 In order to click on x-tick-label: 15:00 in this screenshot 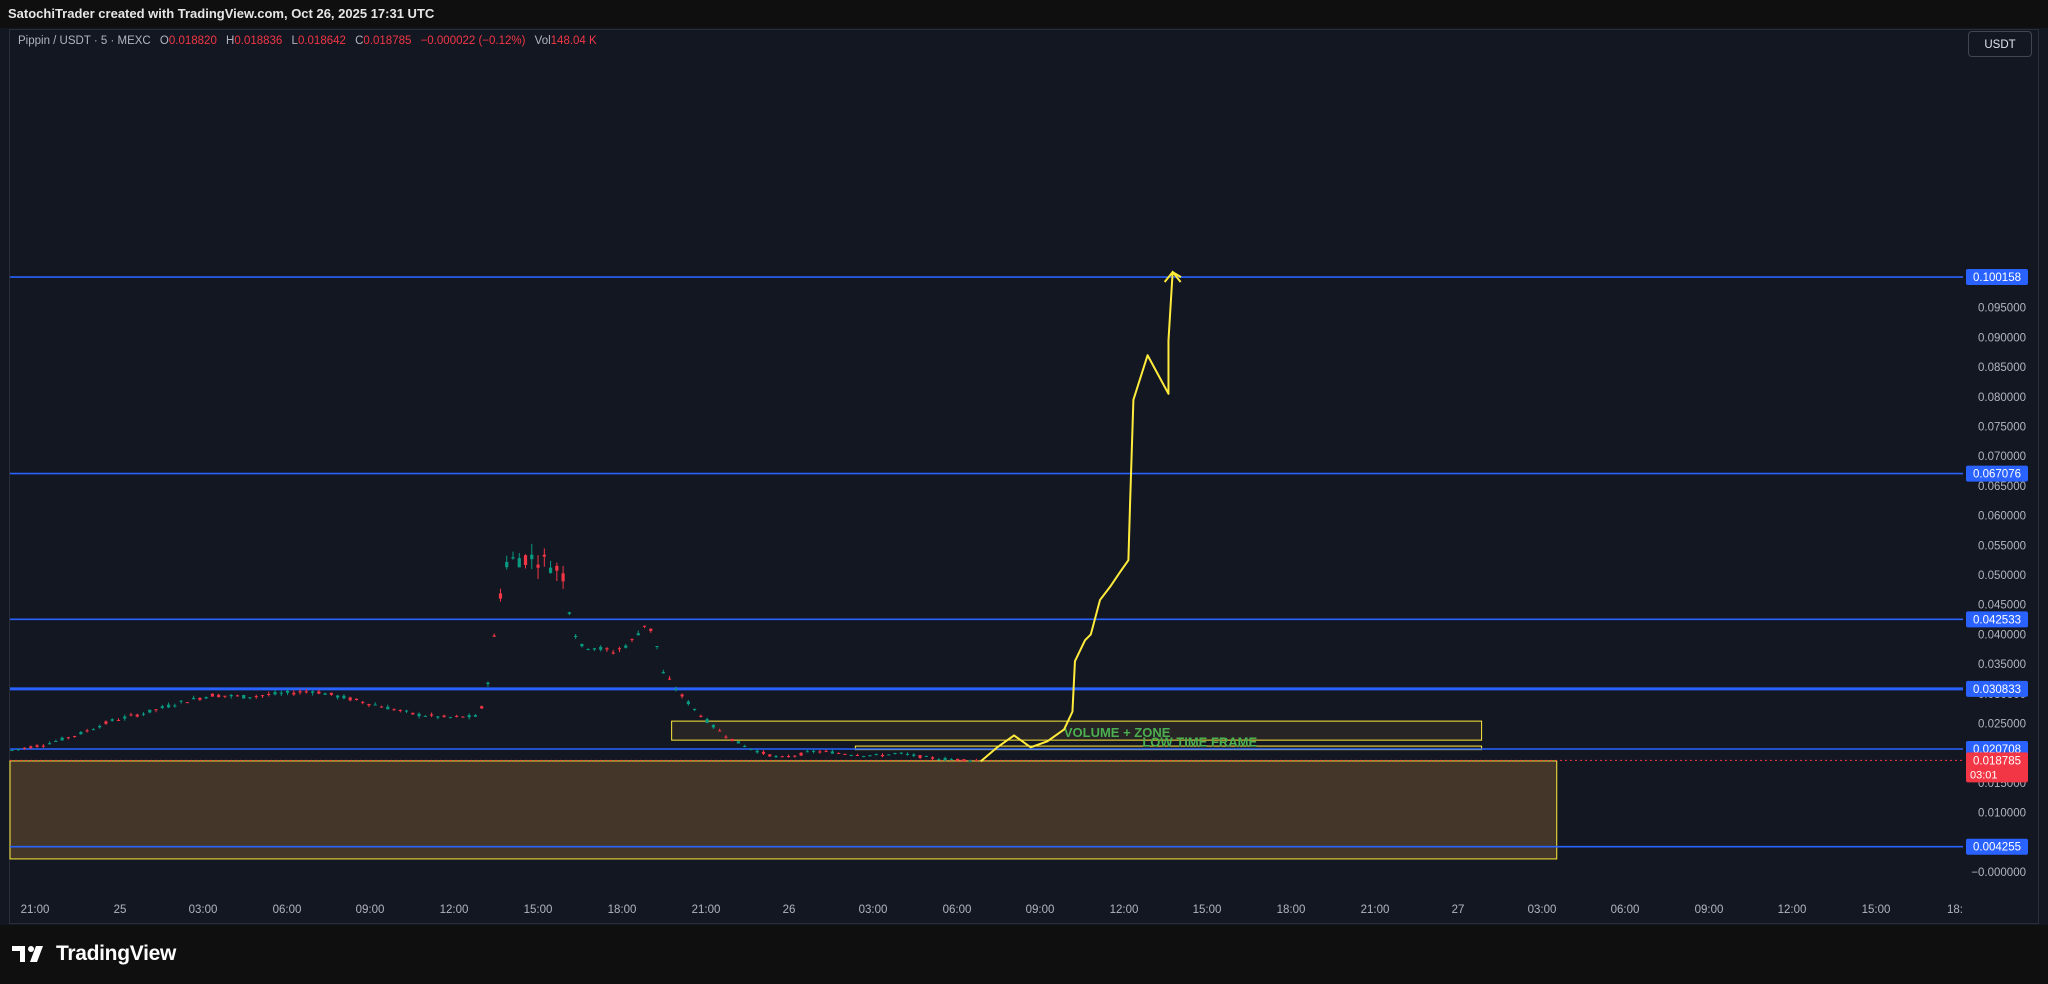, I will do `click(1207, 910)`.